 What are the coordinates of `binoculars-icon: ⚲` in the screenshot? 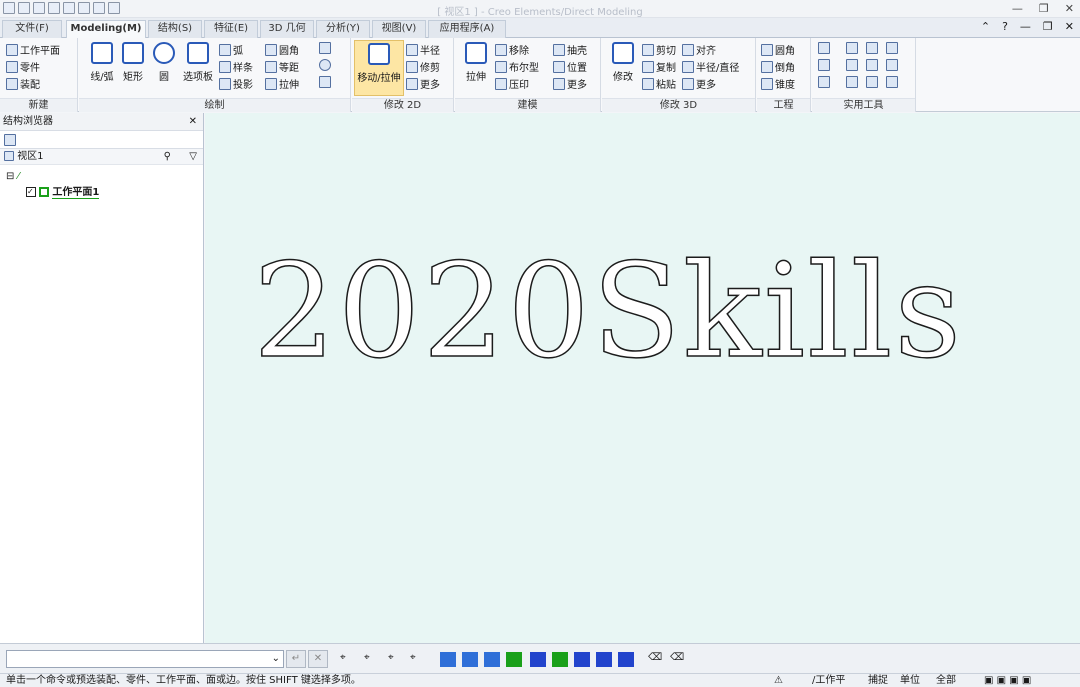 It's located at (167, 157).